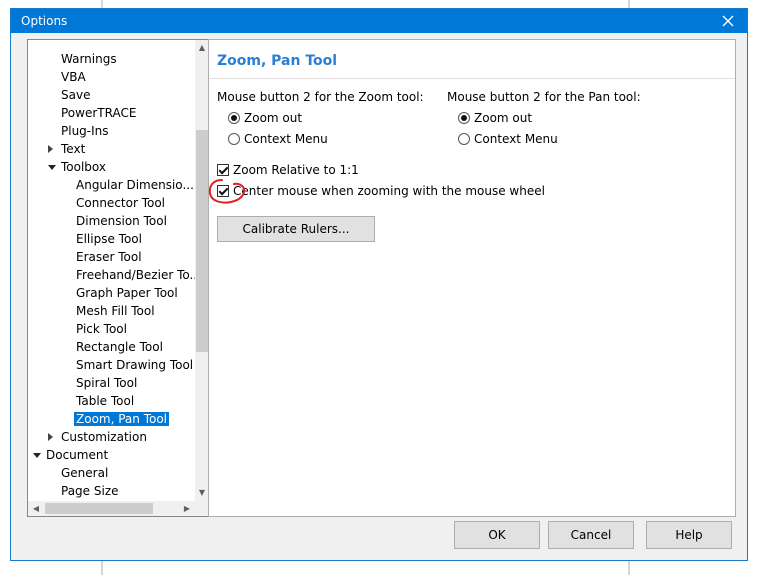  Describe the element at coordinates (201, 48) in the screenshot. I see `scroll-up-icon: ▲` at that location.